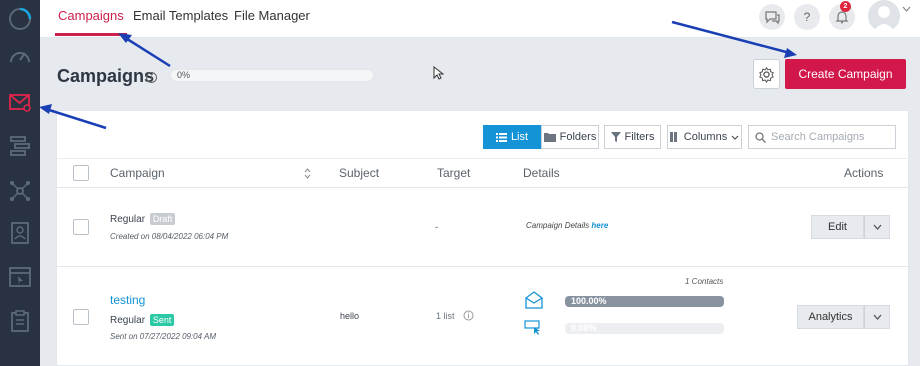  Describe the element at coordinates (20, 321) in the screenshot. I see `clipboard-icon` at that location.